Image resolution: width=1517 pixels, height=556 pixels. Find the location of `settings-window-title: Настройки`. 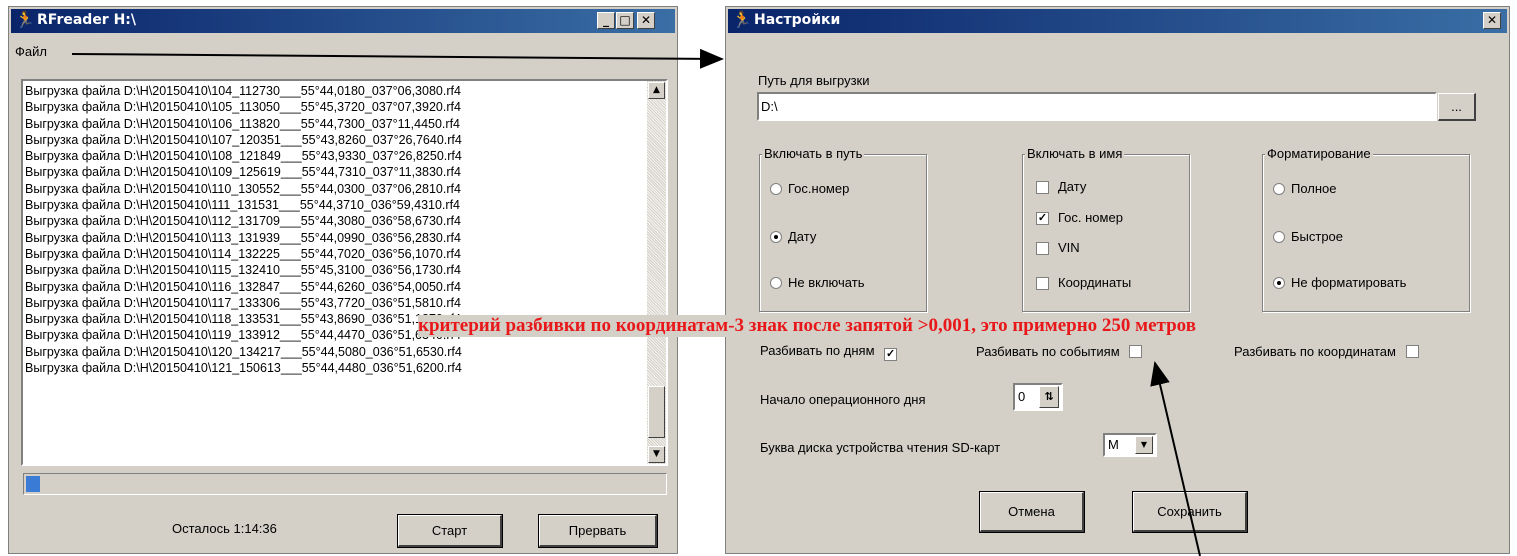

settings-window-title: Настройки is located at coordinates (797, 20).